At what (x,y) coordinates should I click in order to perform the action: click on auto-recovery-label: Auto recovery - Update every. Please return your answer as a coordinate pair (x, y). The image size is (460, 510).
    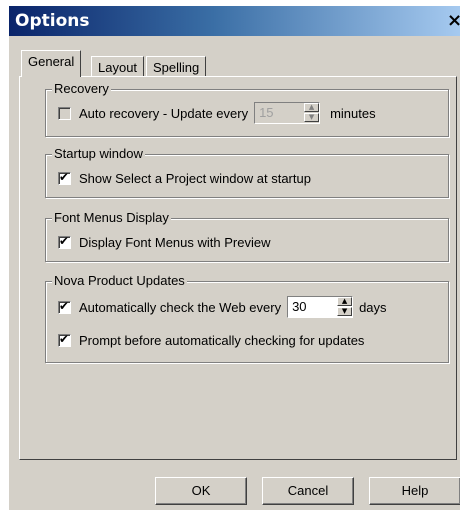
    Looking at the image, I should click on (164, 113).